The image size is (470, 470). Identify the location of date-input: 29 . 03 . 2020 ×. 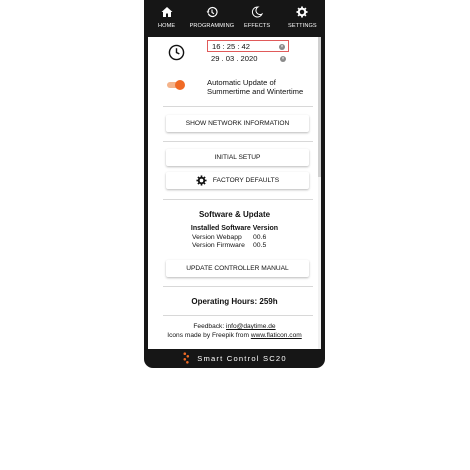
(248, 59).